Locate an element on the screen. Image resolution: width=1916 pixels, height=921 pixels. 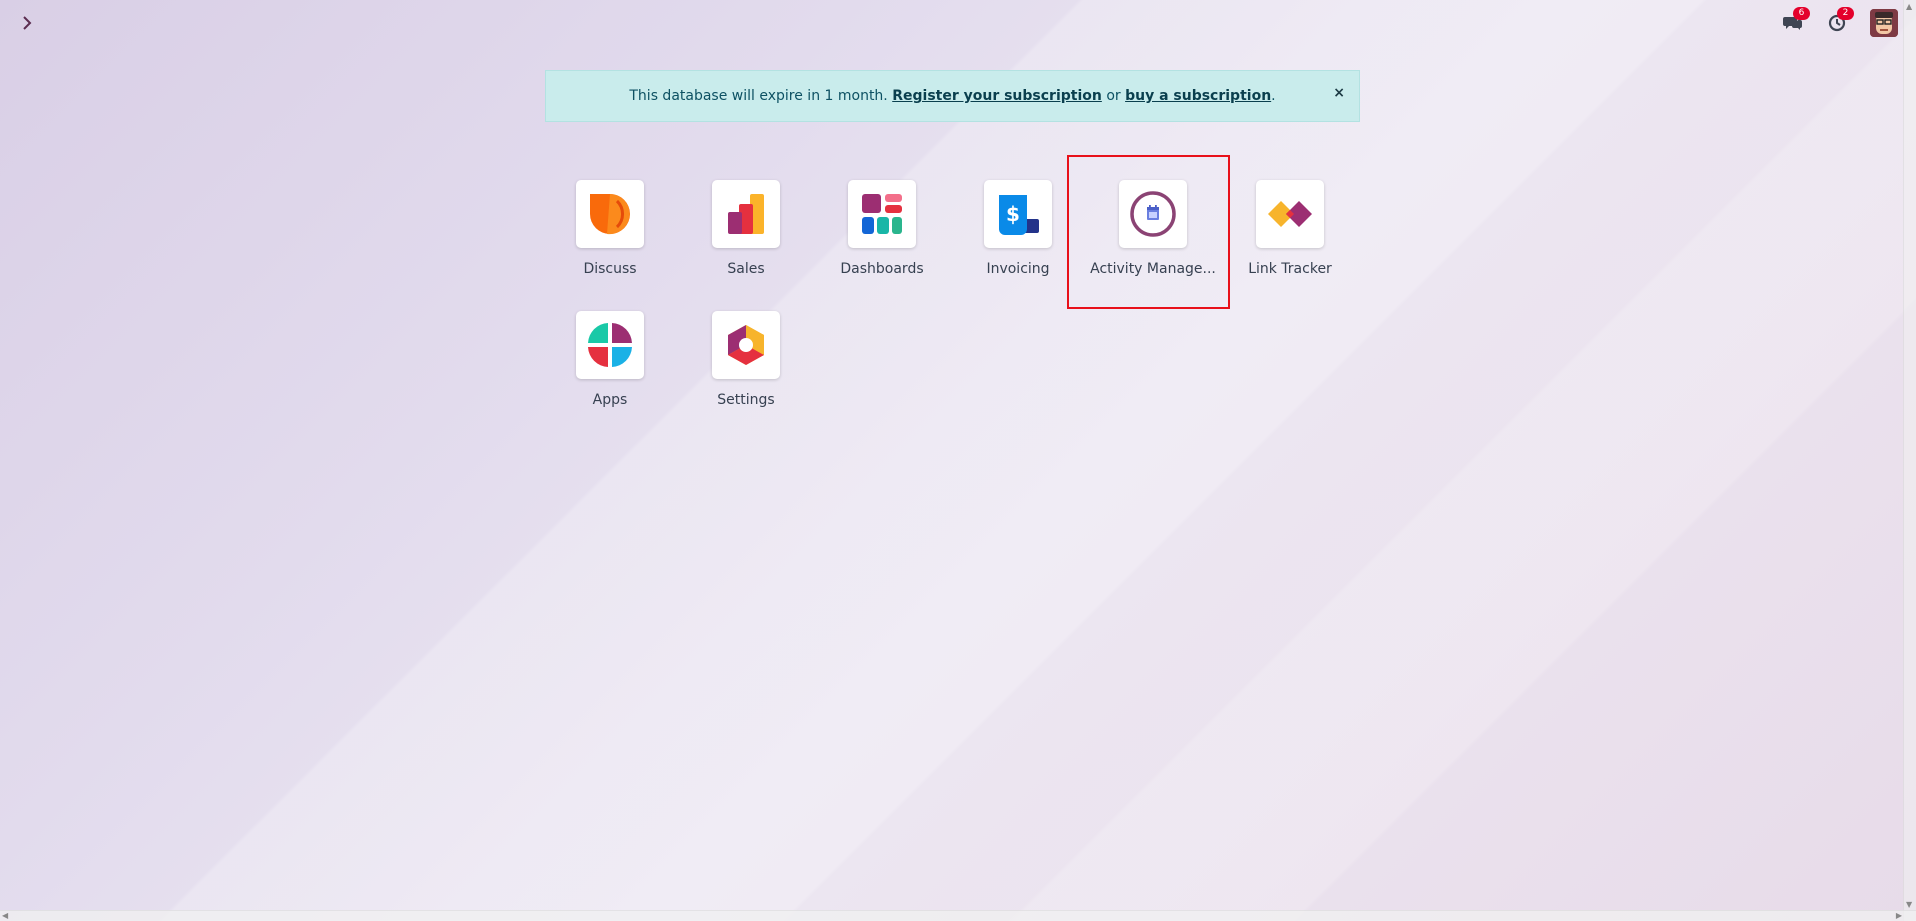
systray: 6 2 is located at coordinates (1830, 22).